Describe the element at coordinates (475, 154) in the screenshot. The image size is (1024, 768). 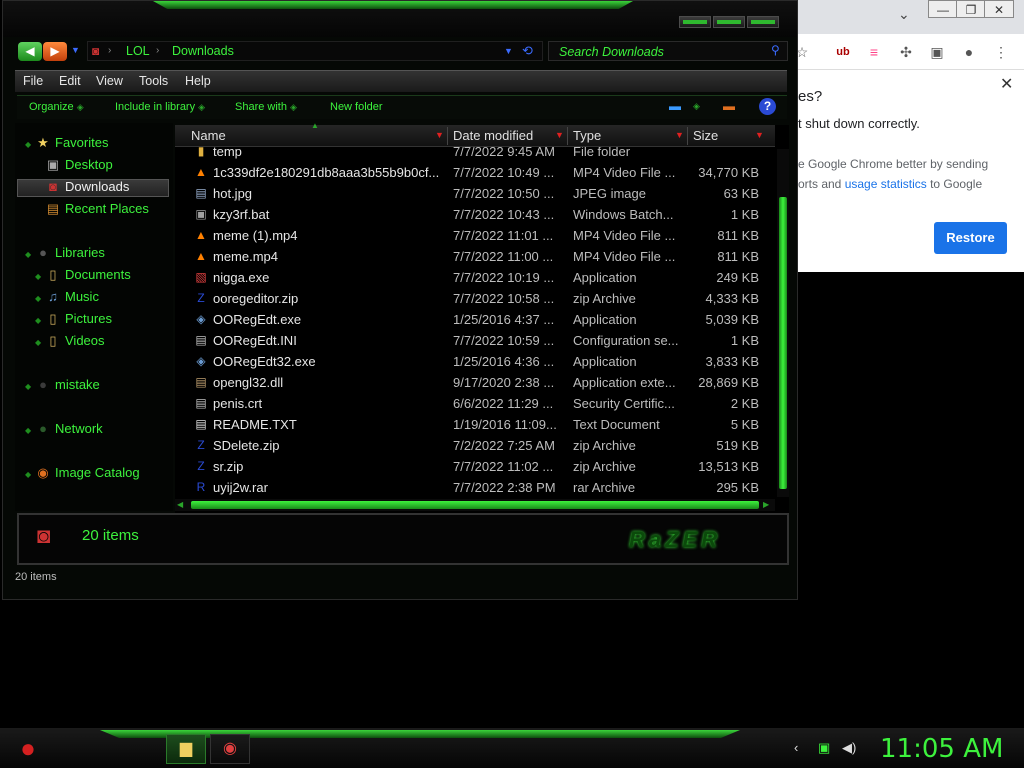
I see `file-row: ▮ temp 7/7/2022 9:45 AM File folder` at that location.